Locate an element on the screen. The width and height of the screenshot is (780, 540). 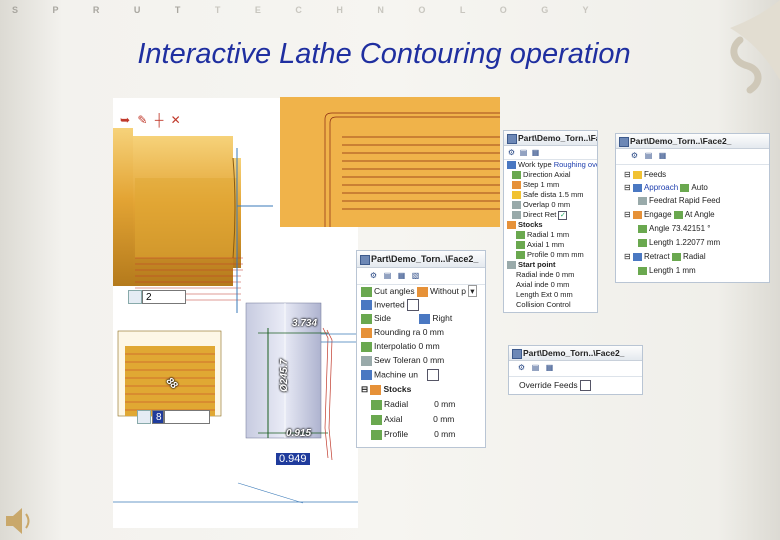
row-work-type: Work type Roughing ove is located at coordinates (552, 165).